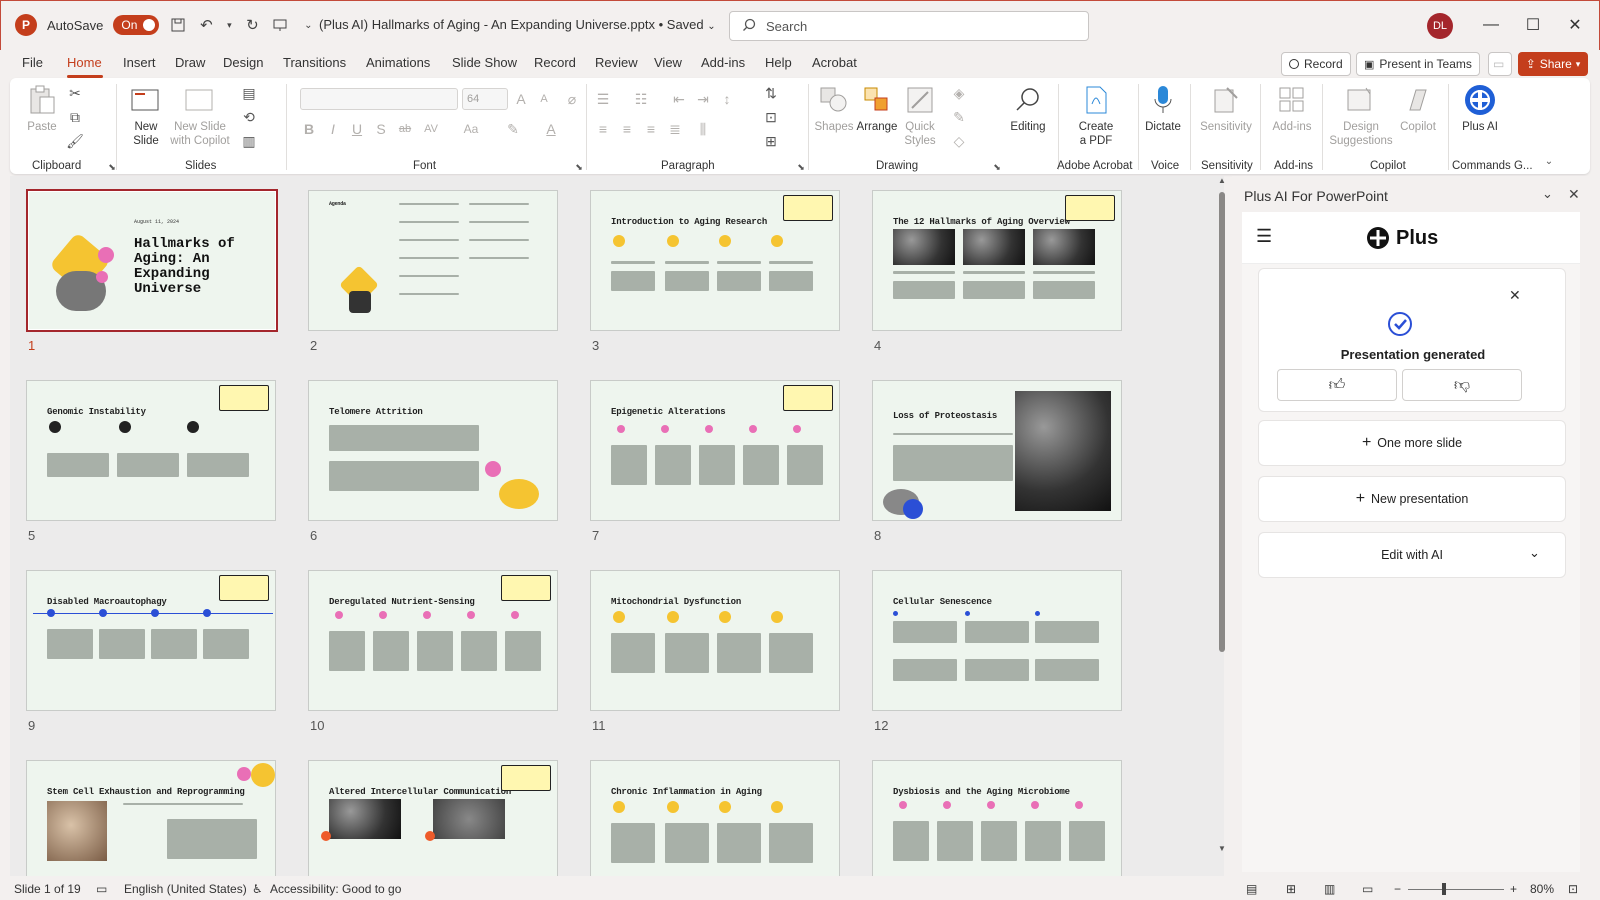 The width and height of the screenshot is (1600, 900). I want to click on slide-thumbnail-3: Introduction to Aging Research, so click(715, 260).